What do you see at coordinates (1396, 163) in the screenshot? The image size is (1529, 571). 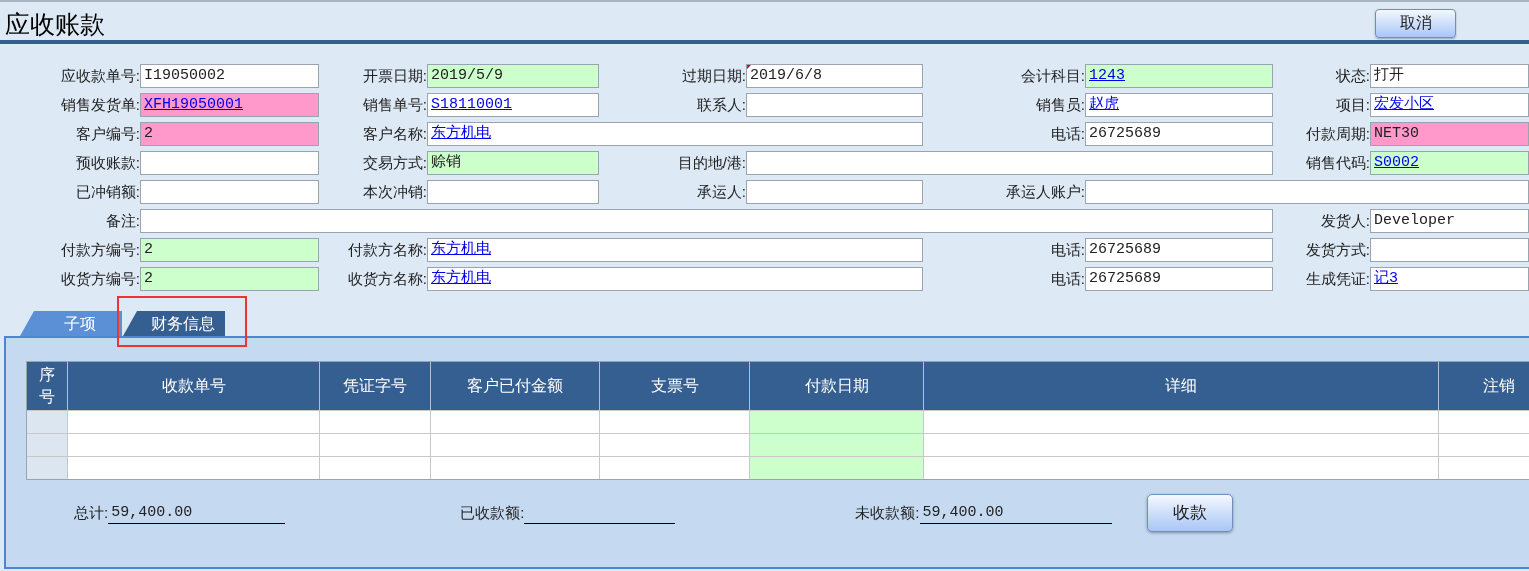 I see `field-link: S0002` at bounding box center [1396, 163].